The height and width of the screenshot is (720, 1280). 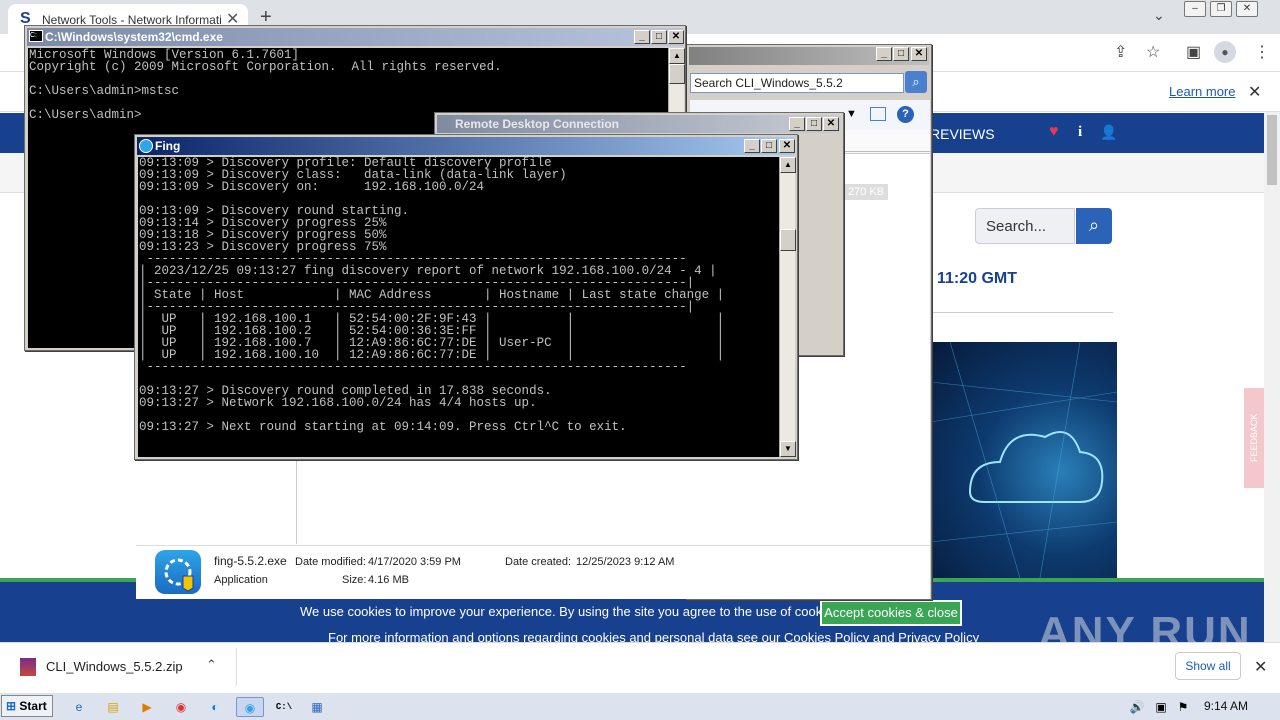 What do you see at coordinates (36, 36) in the screenshot?
I see `cmd-icon: C:` at bounding box center [36, 36].